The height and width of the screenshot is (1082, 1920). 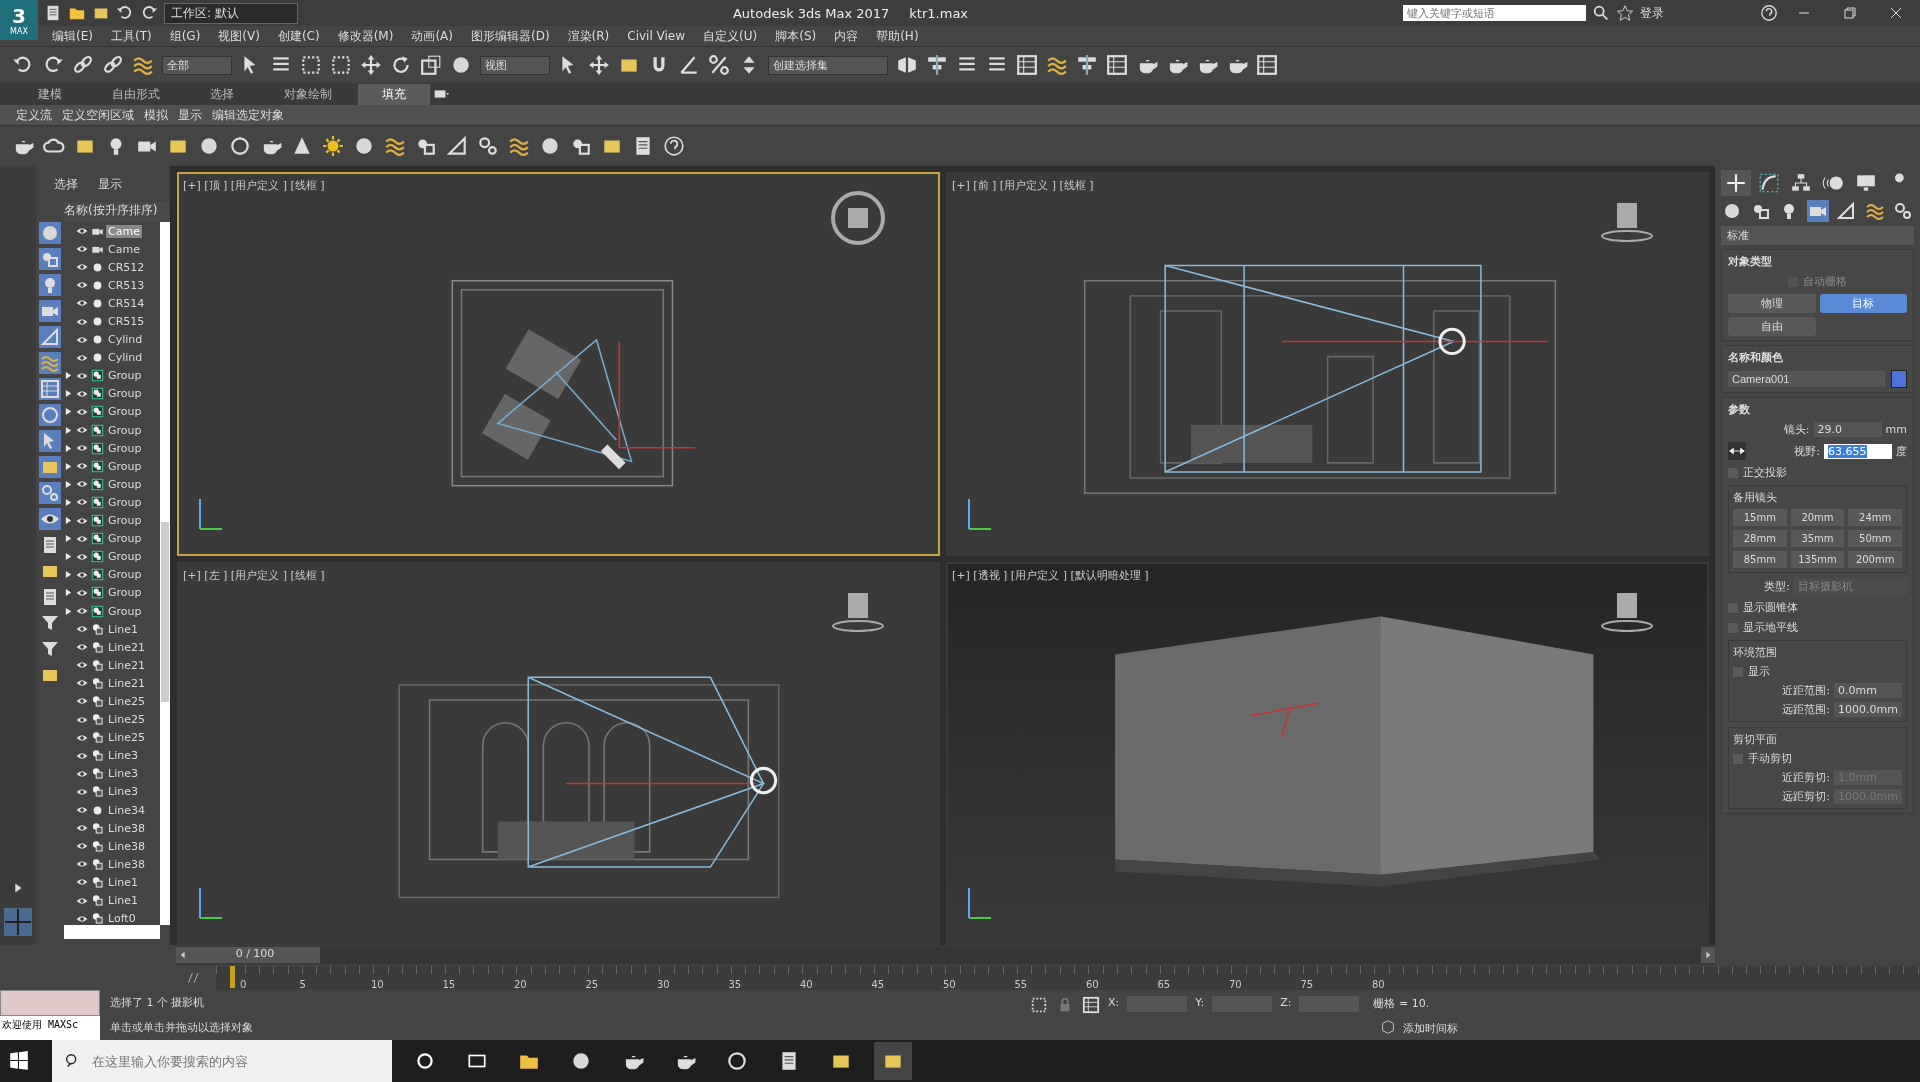 What do you see at coordinates (796, 36) in the screenshot?
I see `menu-item: 脚本(S)` at bounding box center [796, 36].